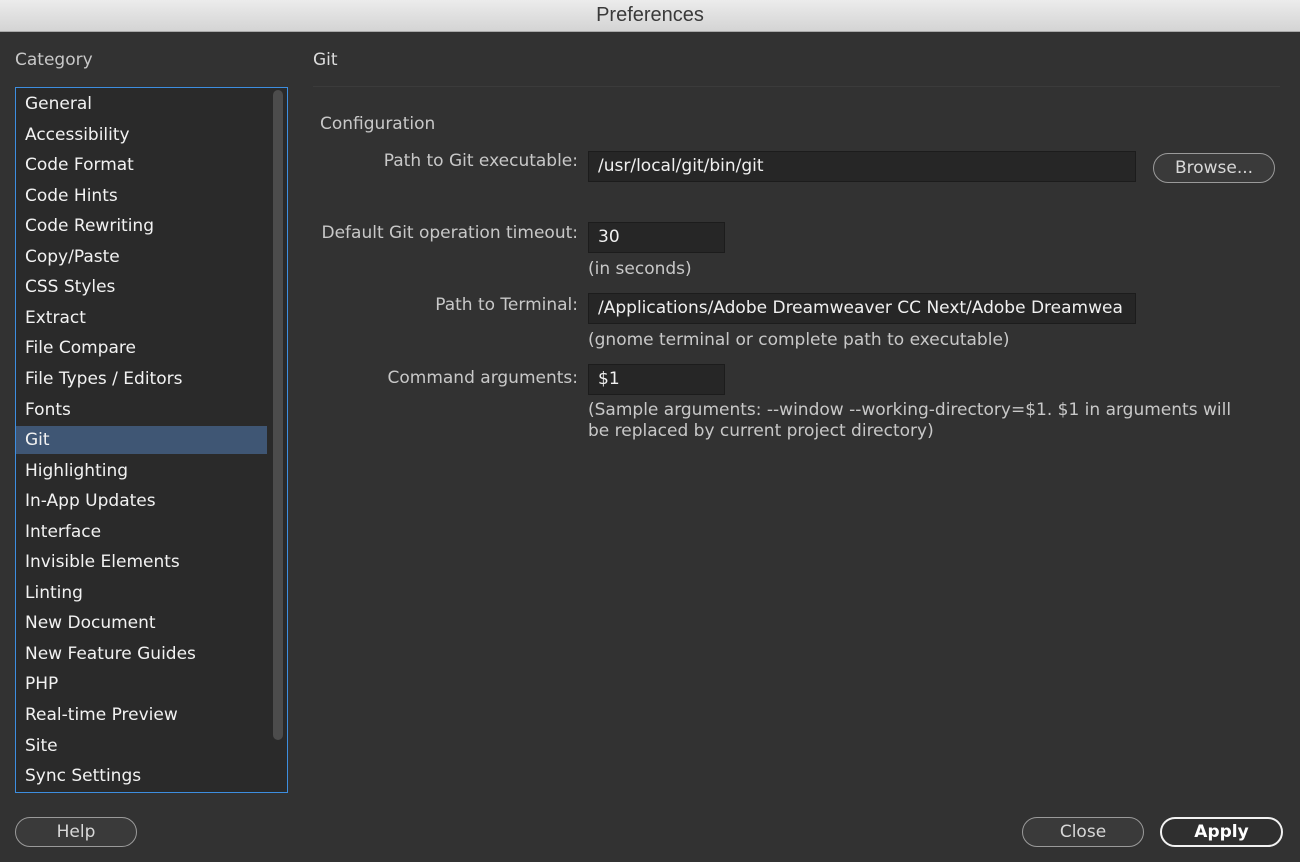 The height and width of the screenshot is (862, 1300). I want to click on timeout-input: 30, so click(656, 237).